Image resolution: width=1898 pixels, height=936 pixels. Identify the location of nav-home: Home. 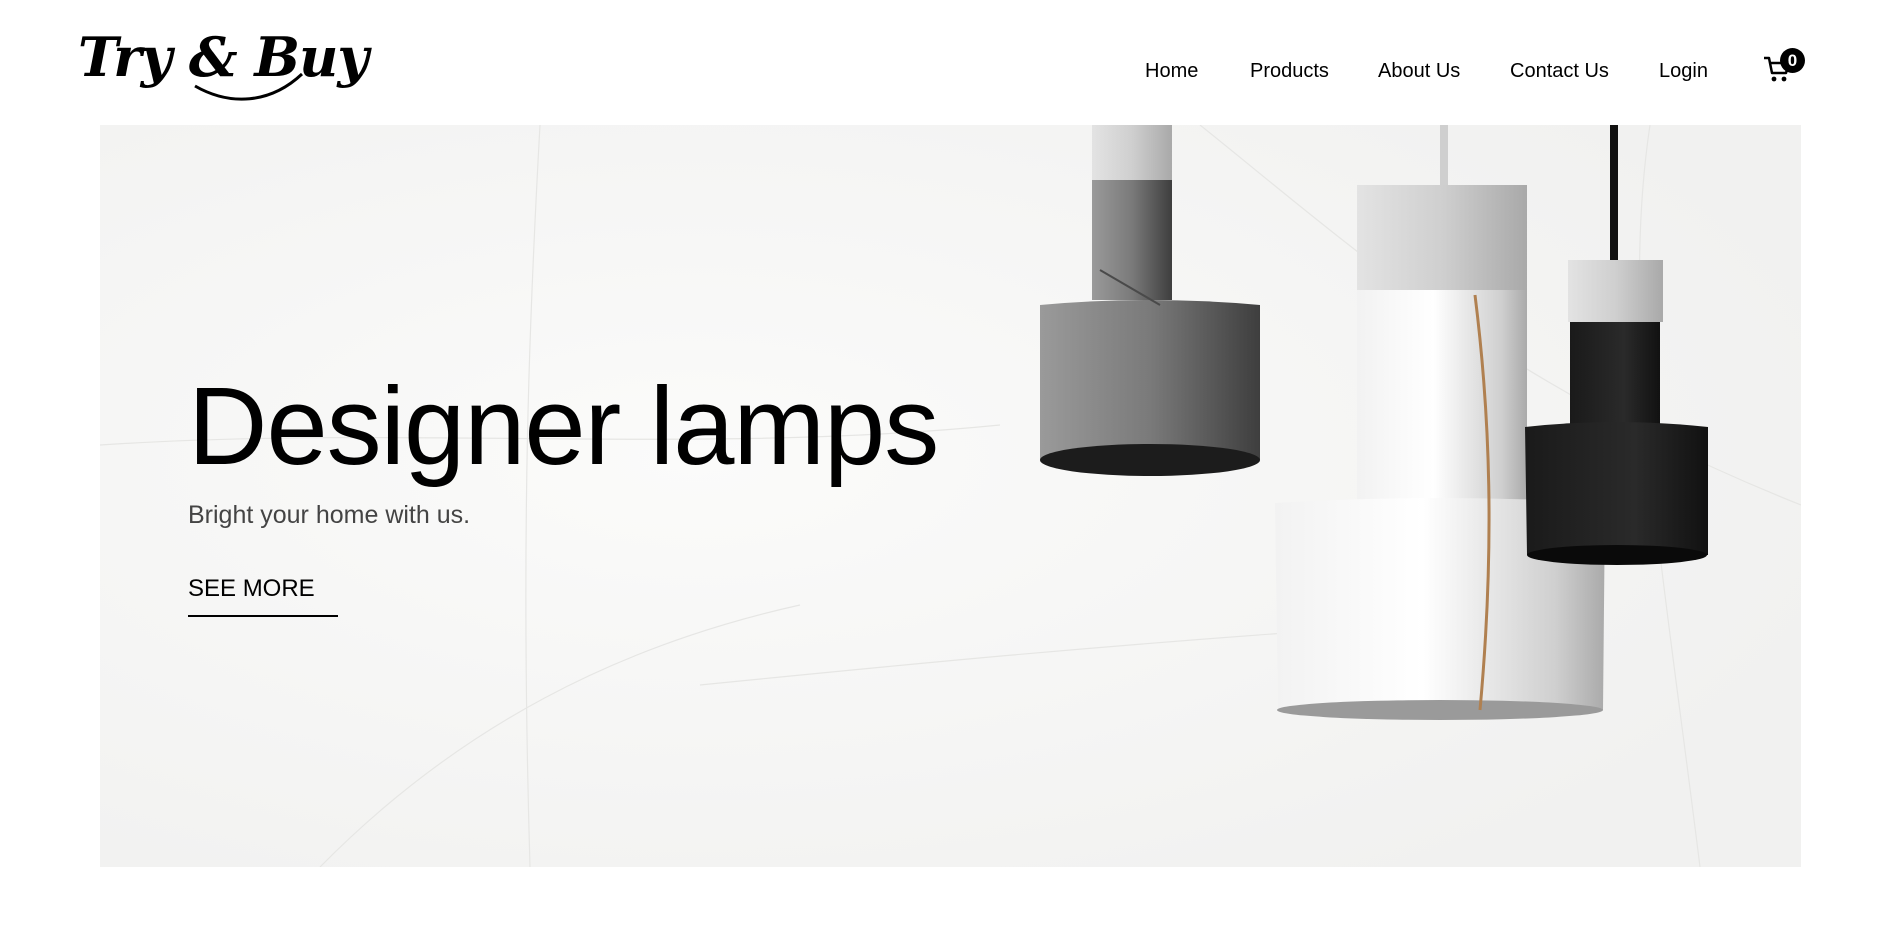
(1171, 71).